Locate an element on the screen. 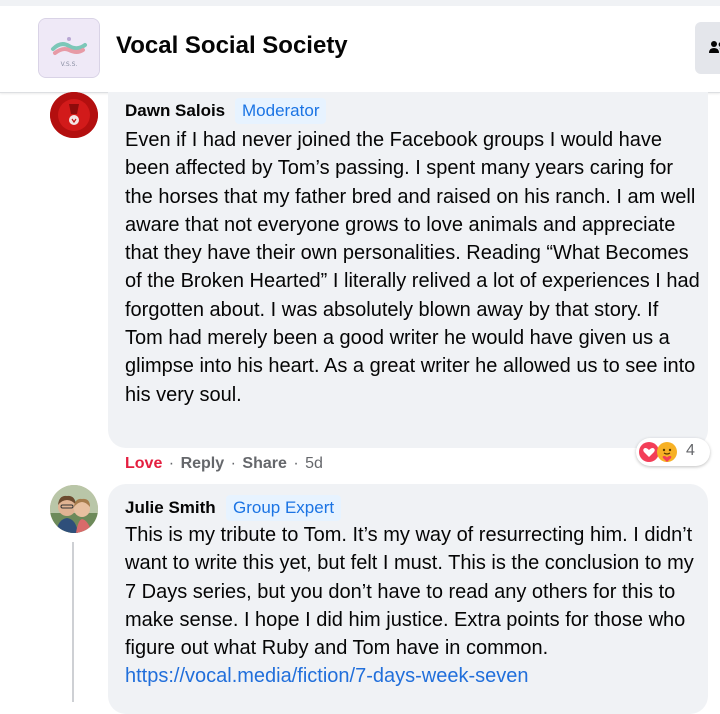 Image resolution: width=720 pixels, height=714 pixels. header-top-edge is located at coordinates (360, 3).